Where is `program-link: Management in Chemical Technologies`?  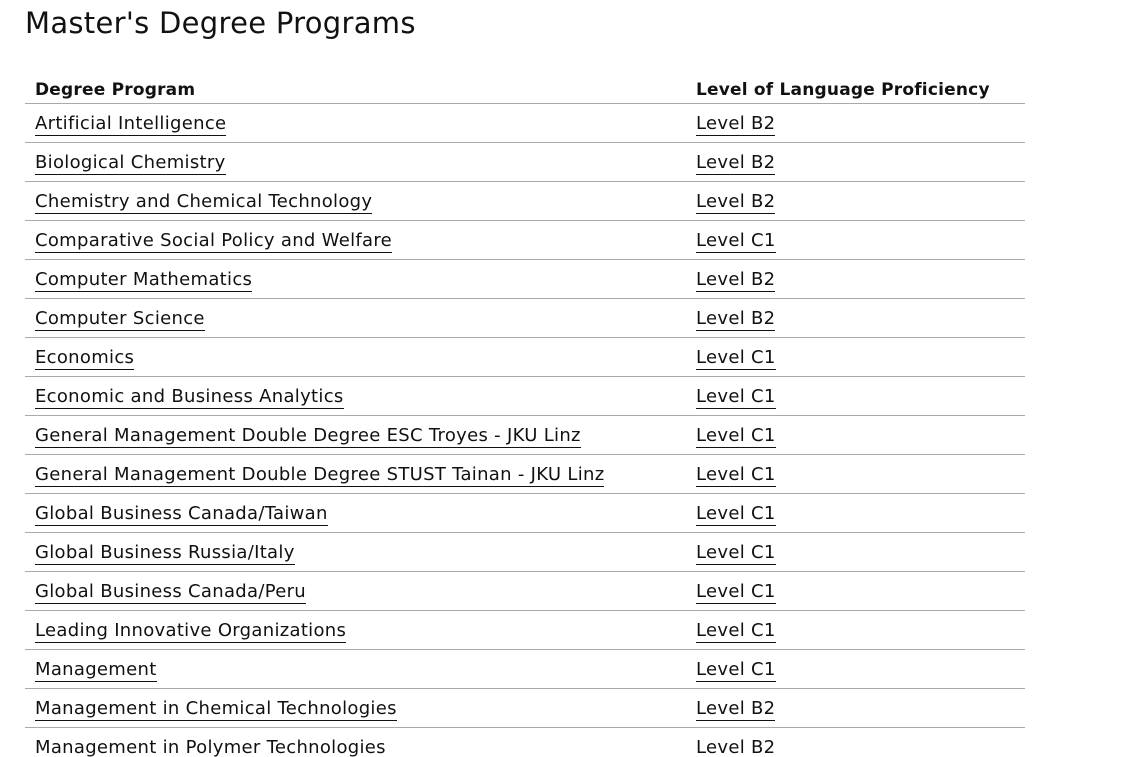 program-link: Management in Chemical Technologies is located at coordinates (216, 709).